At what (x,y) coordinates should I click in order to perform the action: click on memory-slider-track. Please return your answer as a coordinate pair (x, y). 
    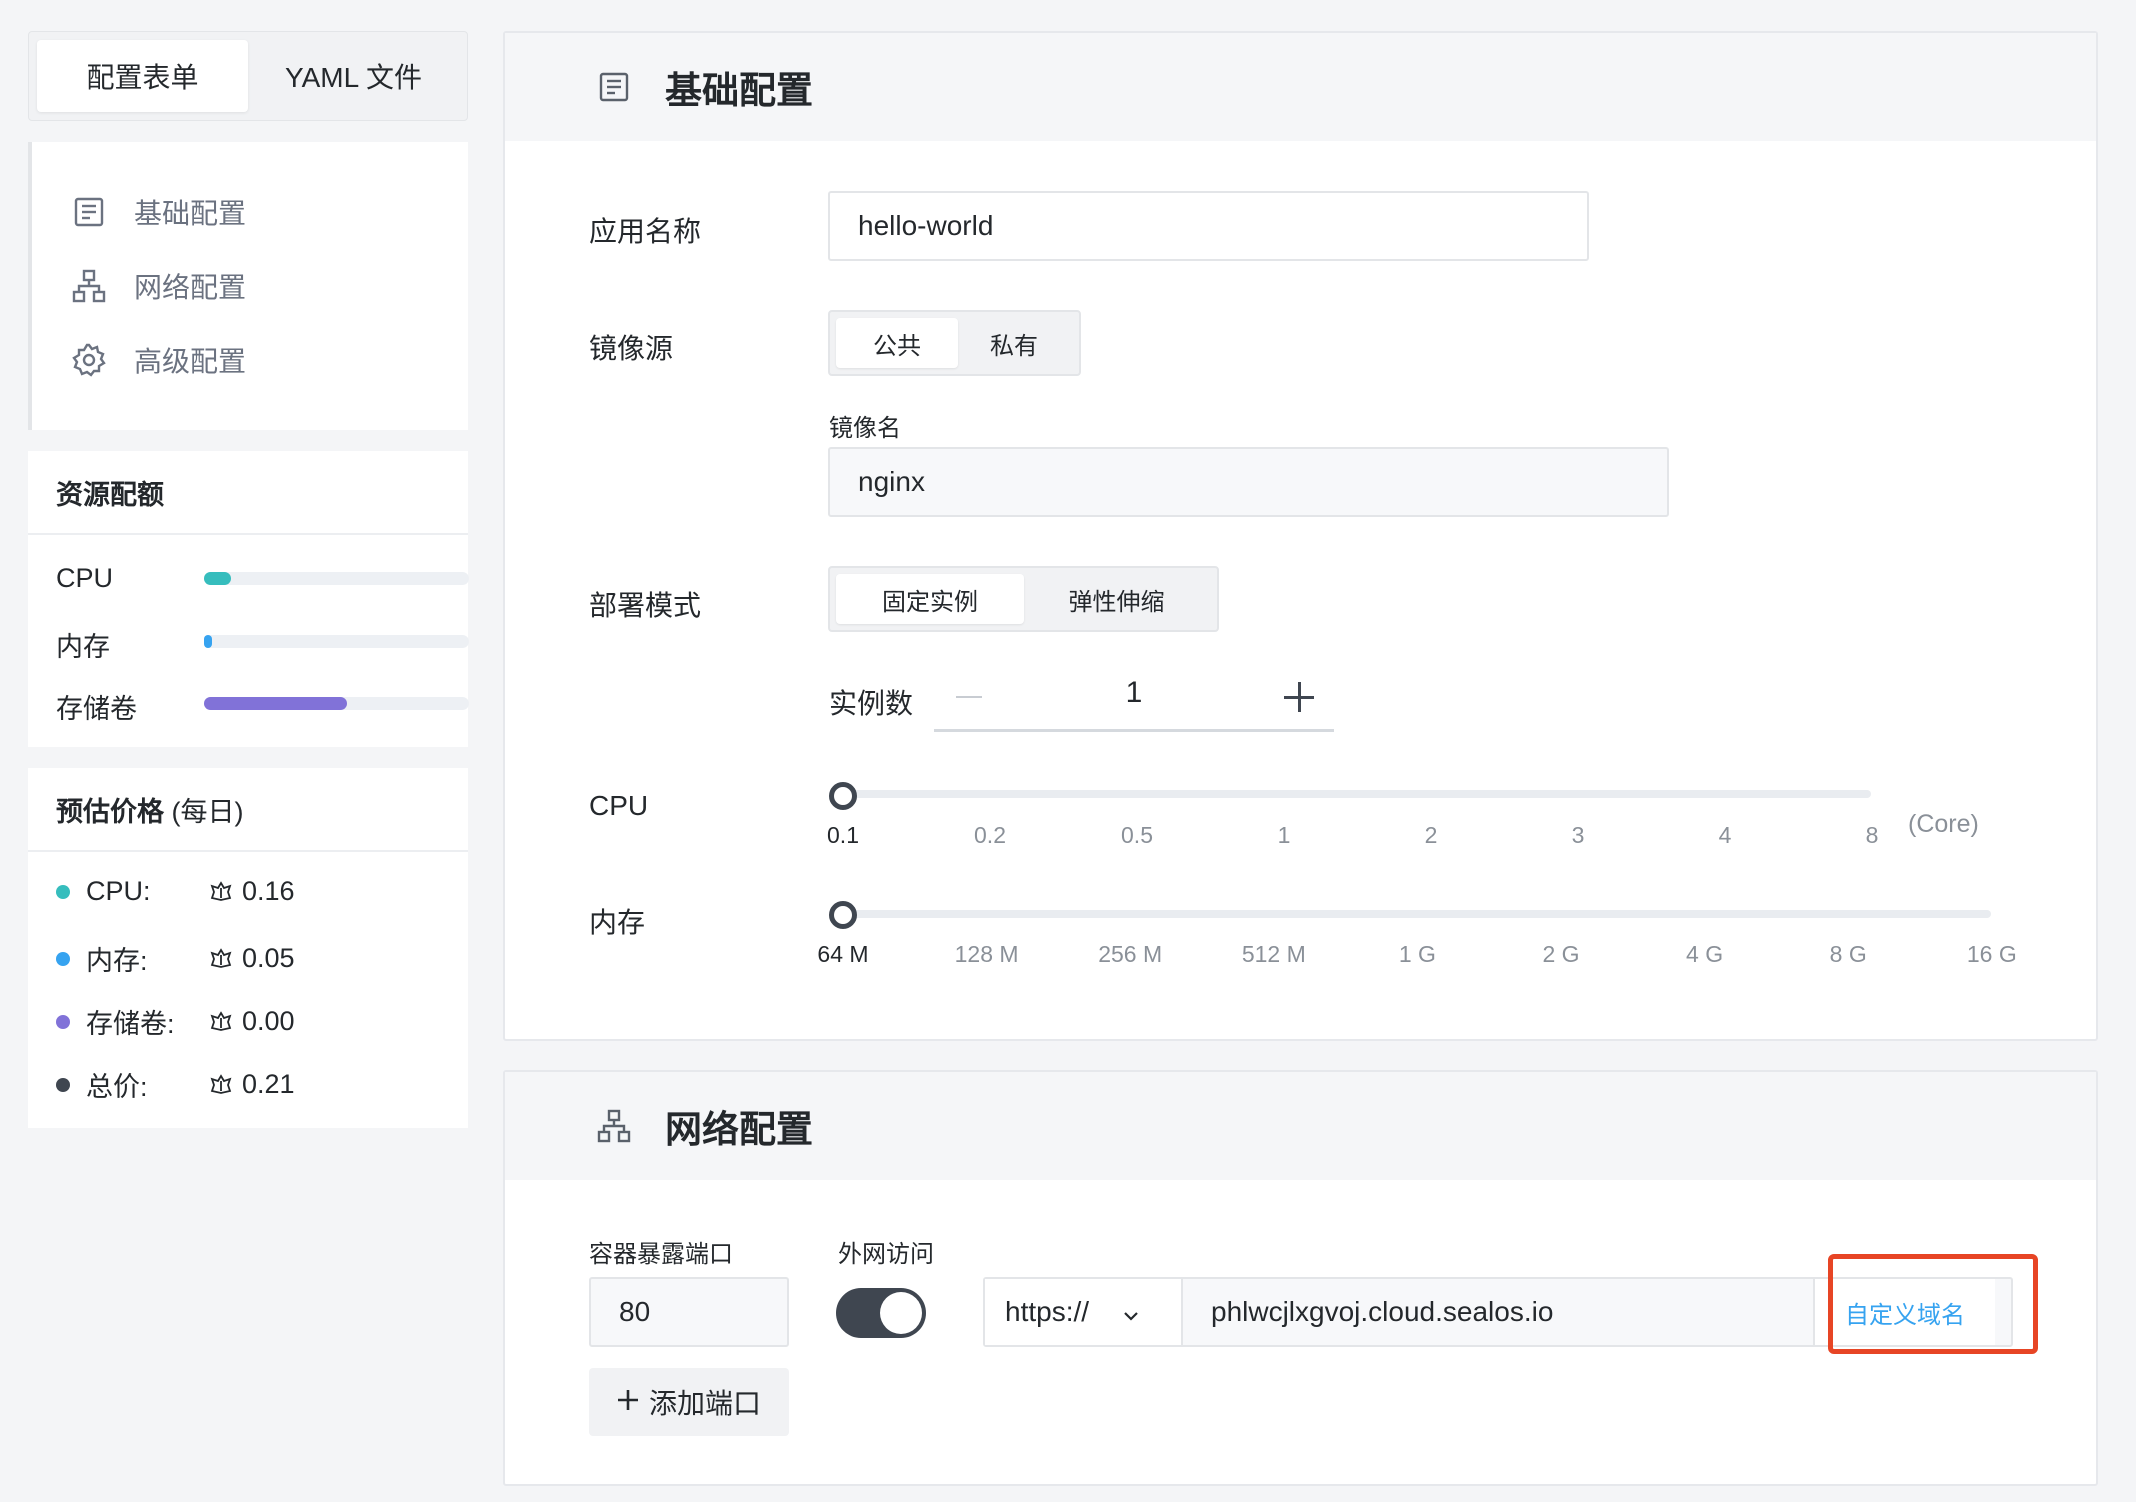
    Looking at the image, I should click on (1417, 914).